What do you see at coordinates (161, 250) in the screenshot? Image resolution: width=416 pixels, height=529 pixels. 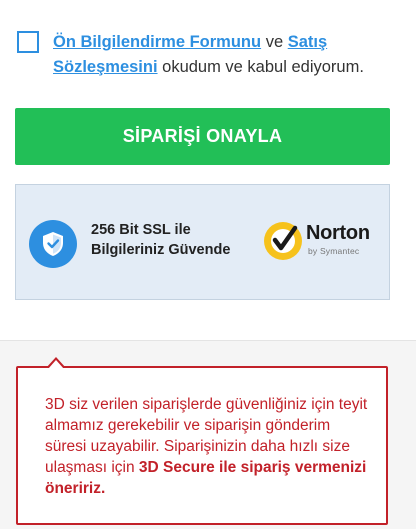 I see `ssl-line-2: Bilgileriniz Güvende` at bounding box center [161, 250].